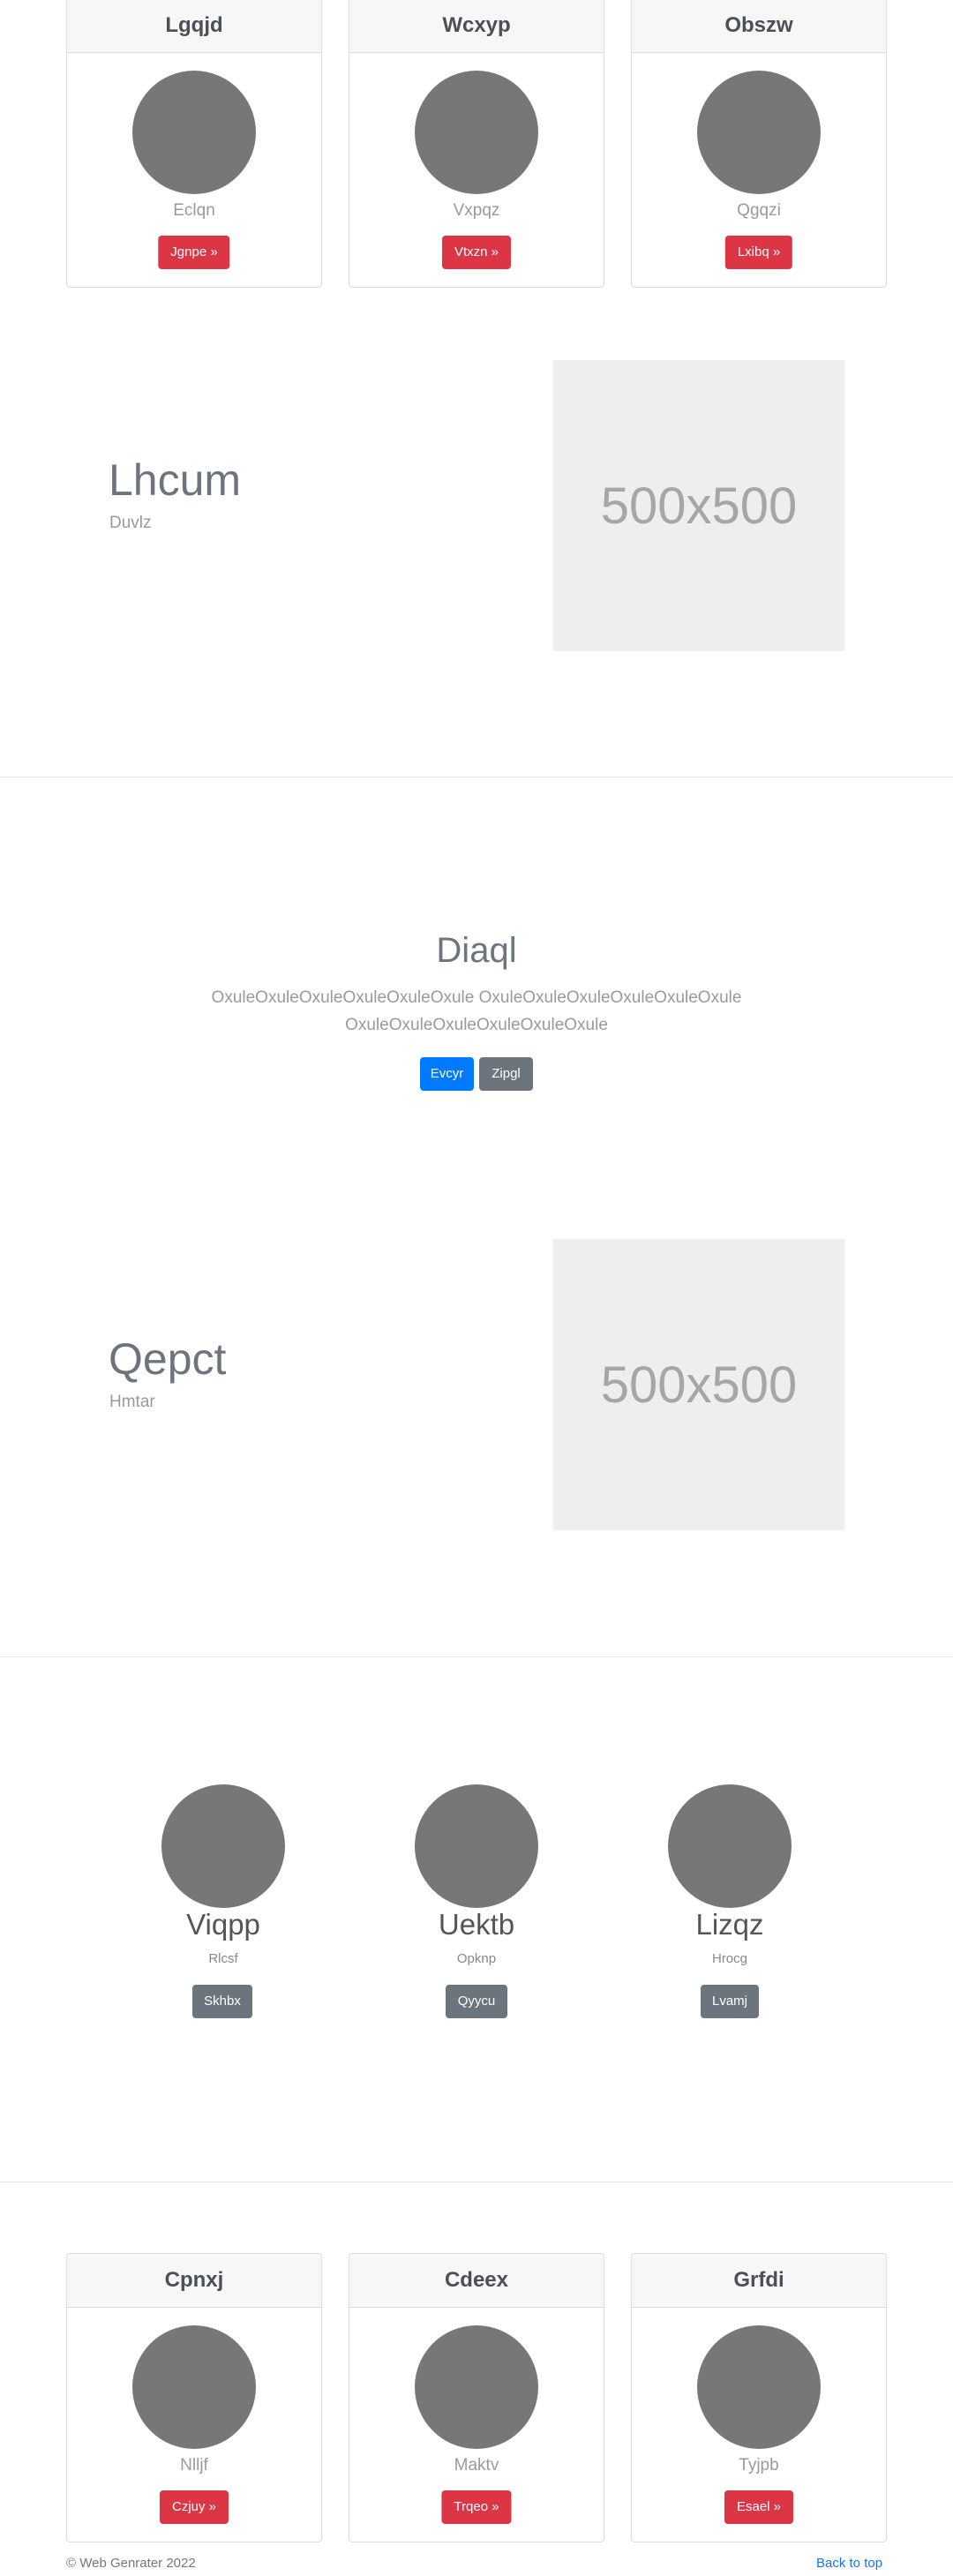 The image size is (953, 2576). Describe the element at coordinates (131, 2563) in the screenshot. I see `footer-copyright: © Web Genrater 2022` at that location.